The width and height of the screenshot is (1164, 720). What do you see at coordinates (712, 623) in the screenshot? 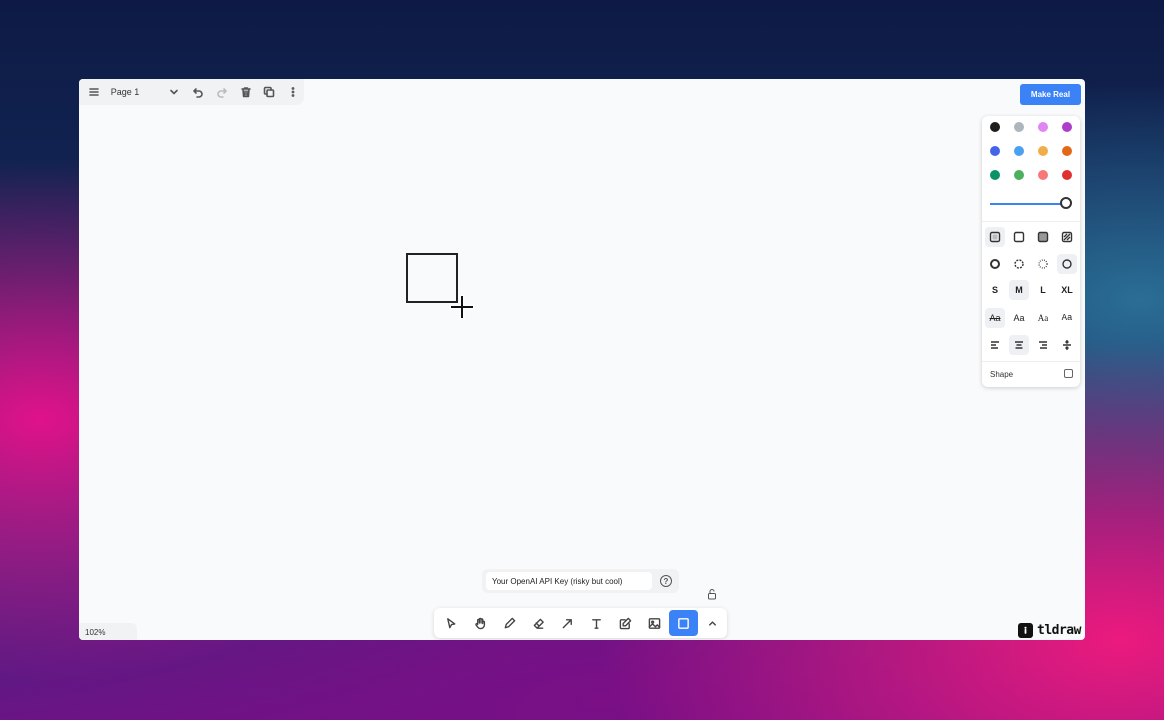
I see `chevron-up-icon` at bounding box center [712, 623].